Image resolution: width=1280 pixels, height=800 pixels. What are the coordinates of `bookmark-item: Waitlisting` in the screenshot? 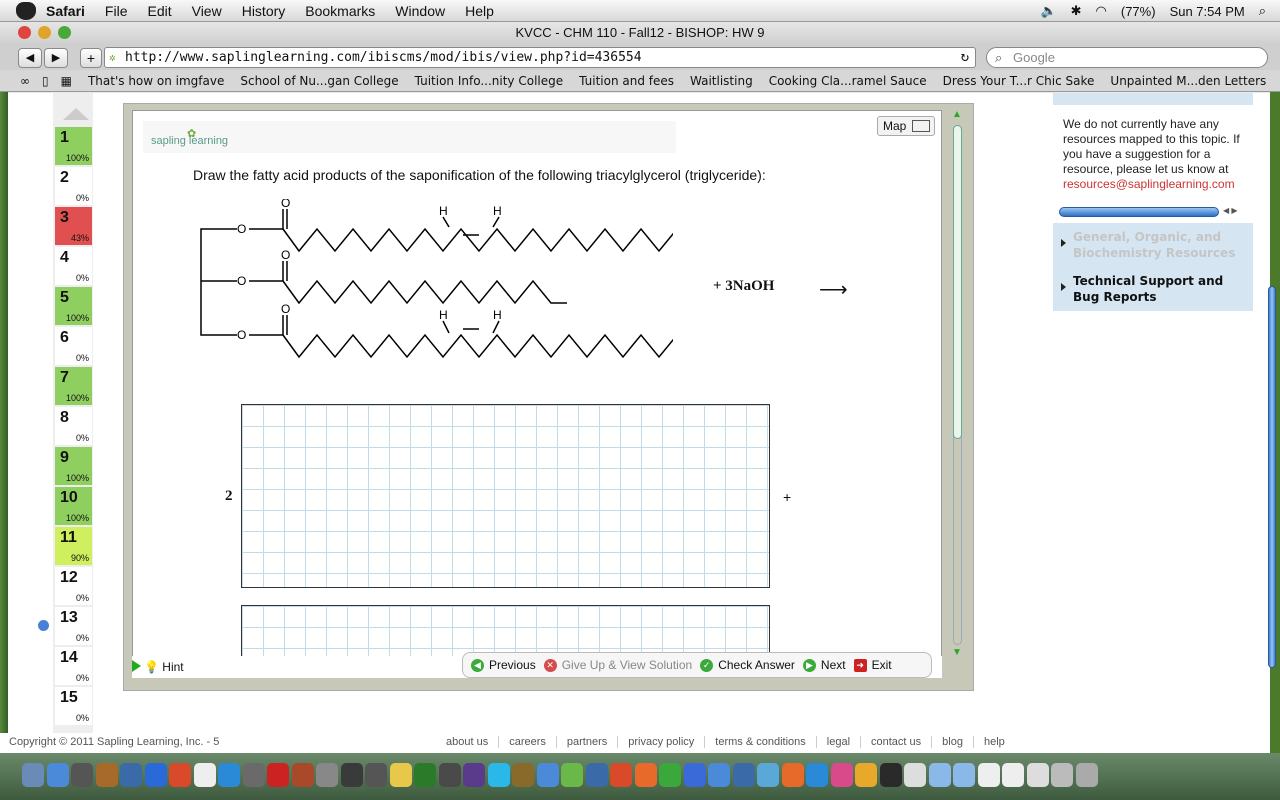 It's located at (721, 81).